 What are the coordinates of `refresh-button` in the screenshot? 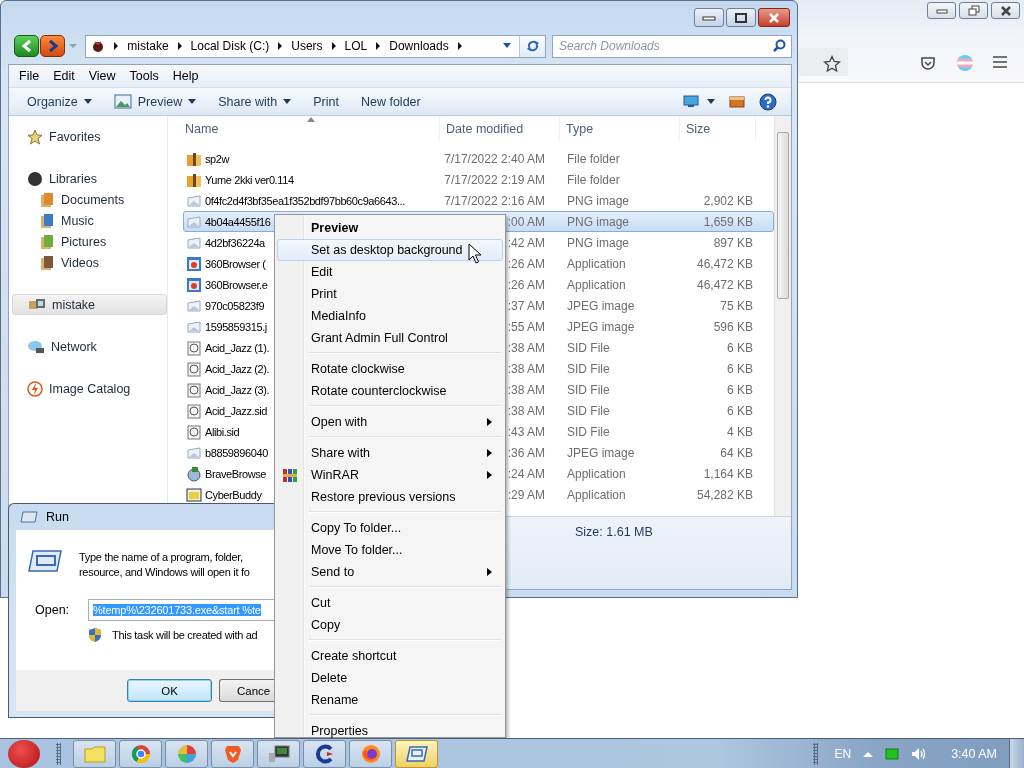 It's located at (532, 46).